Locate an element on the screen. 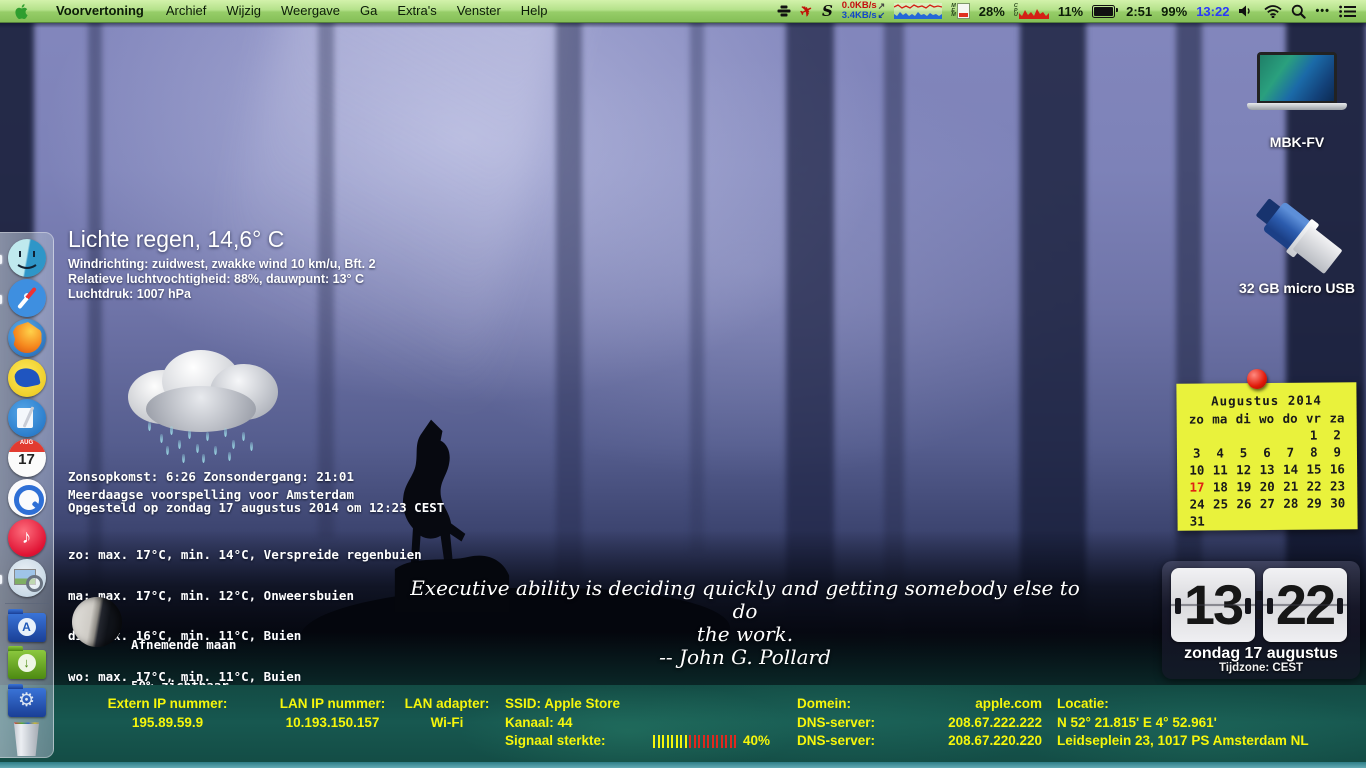 This screenshot has height=768, width=1366. thunderbird-icon is located at coordinates (26, 378).